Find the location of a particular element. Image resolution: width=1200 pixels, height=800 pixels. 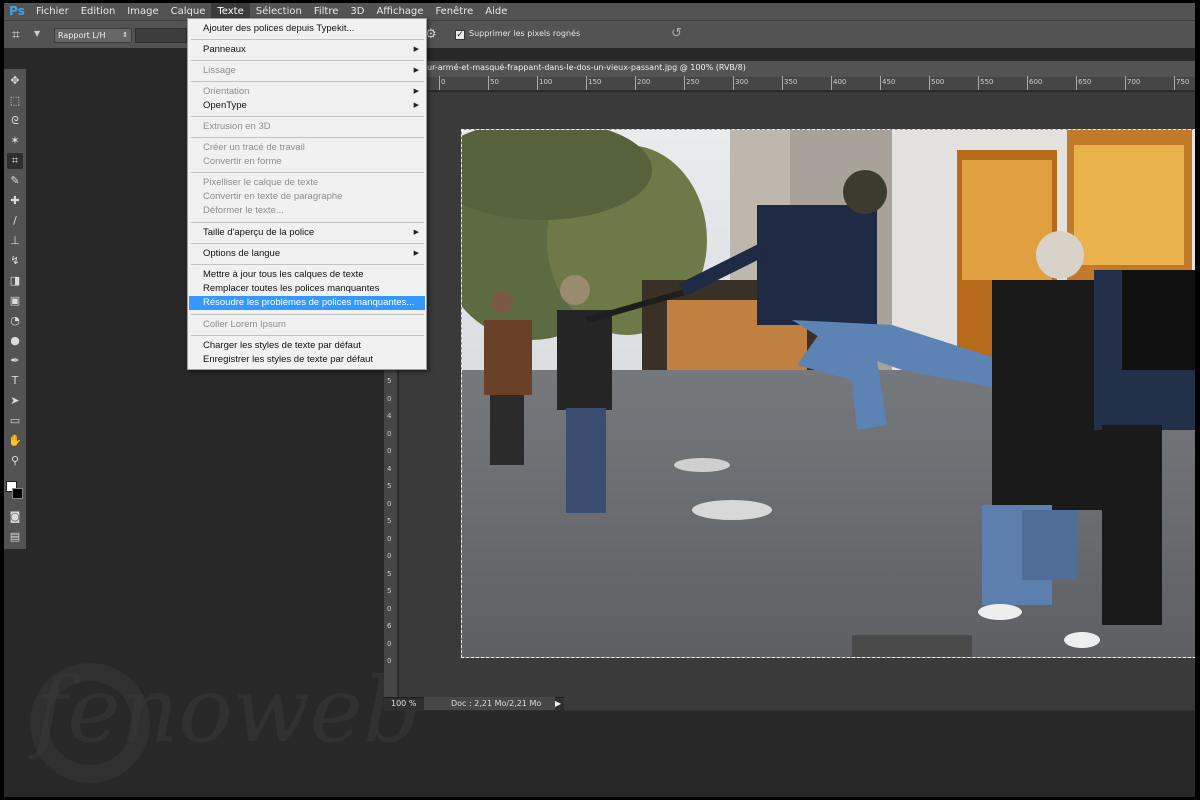

menu-fenetre: Fenêtre is located at coordinates (454, 11).